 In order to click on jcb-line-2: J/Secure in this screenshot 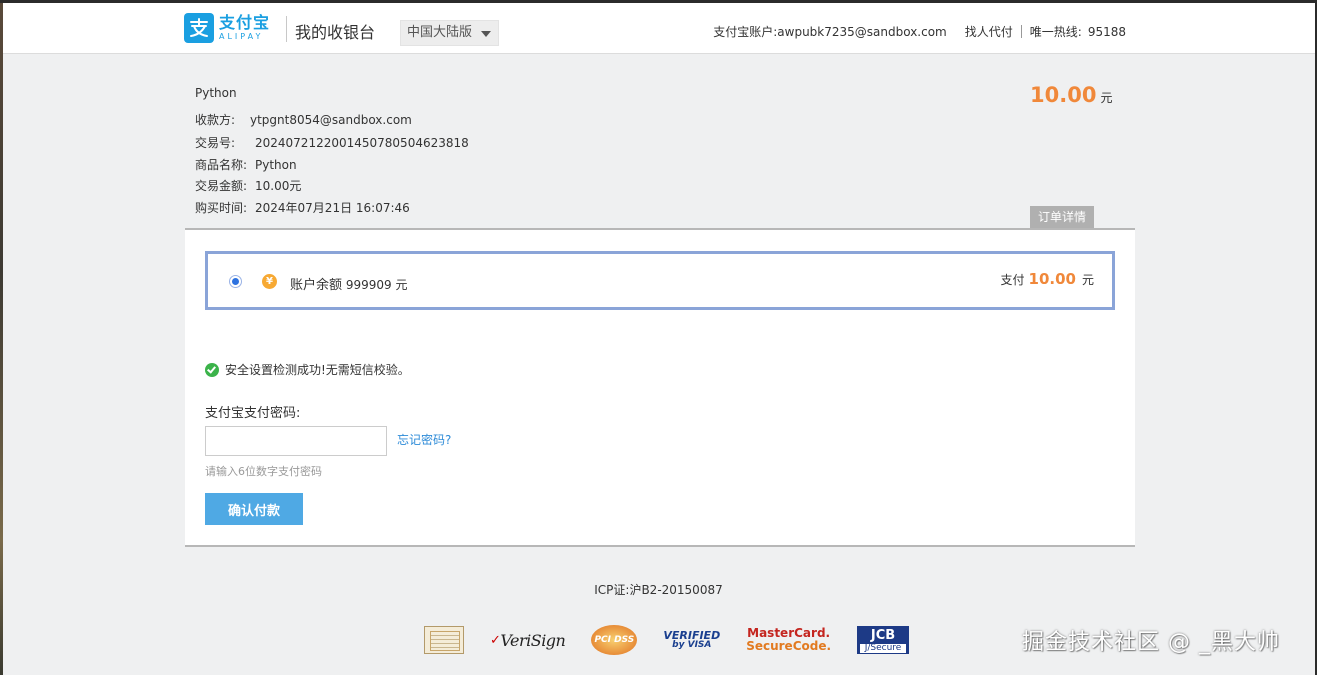, I will do `click(883, 648)`.